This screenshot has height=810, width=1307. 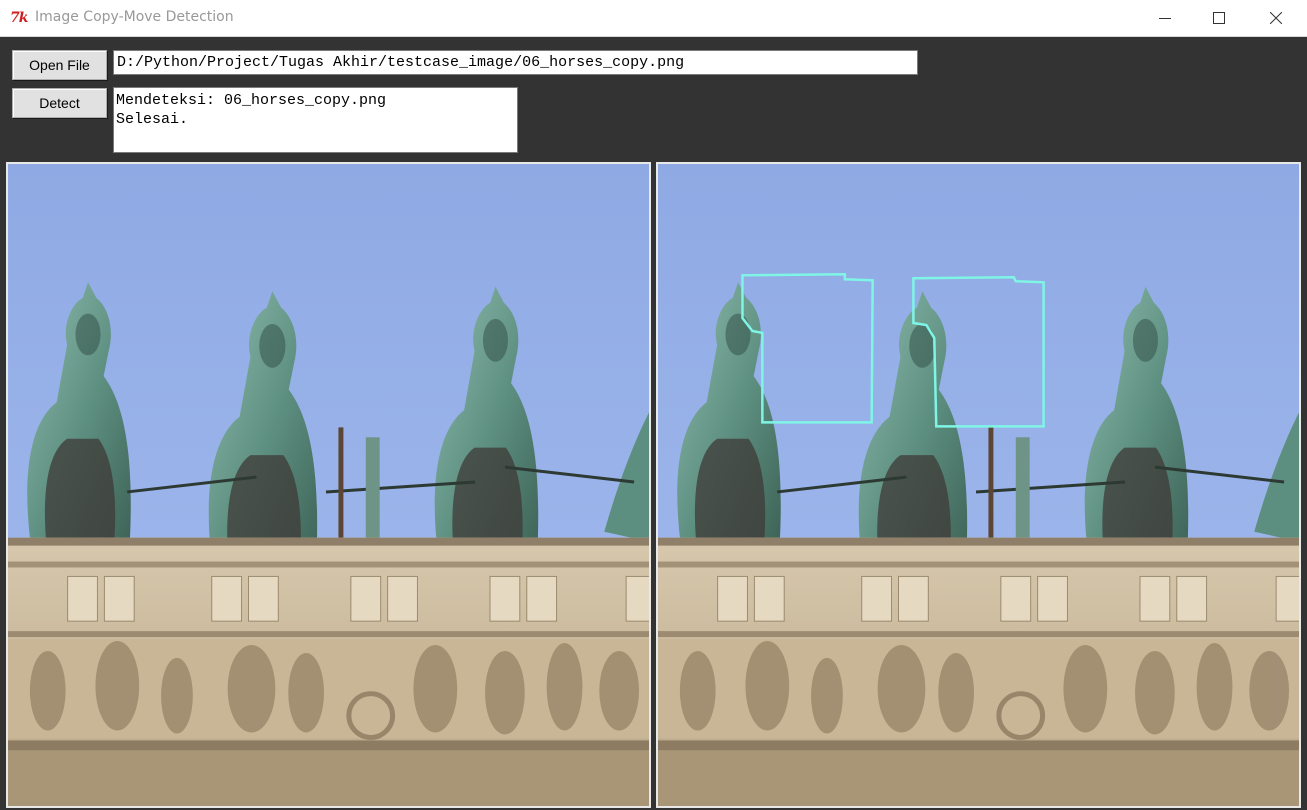 I want to click on detect-button: Detect, so click(x=59, y=103).